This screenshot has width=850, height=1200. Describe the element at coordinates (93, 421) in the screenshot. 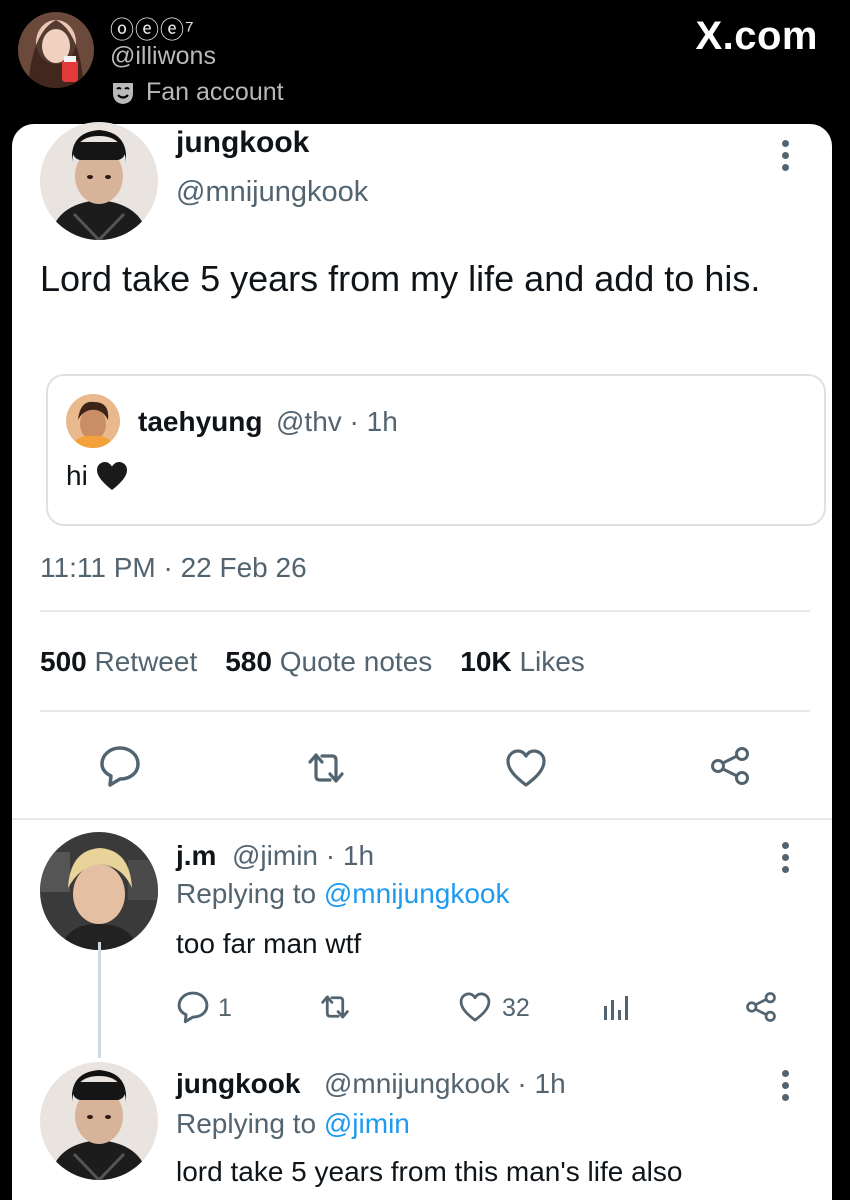

I see `quoted-author-avatar` at that location.